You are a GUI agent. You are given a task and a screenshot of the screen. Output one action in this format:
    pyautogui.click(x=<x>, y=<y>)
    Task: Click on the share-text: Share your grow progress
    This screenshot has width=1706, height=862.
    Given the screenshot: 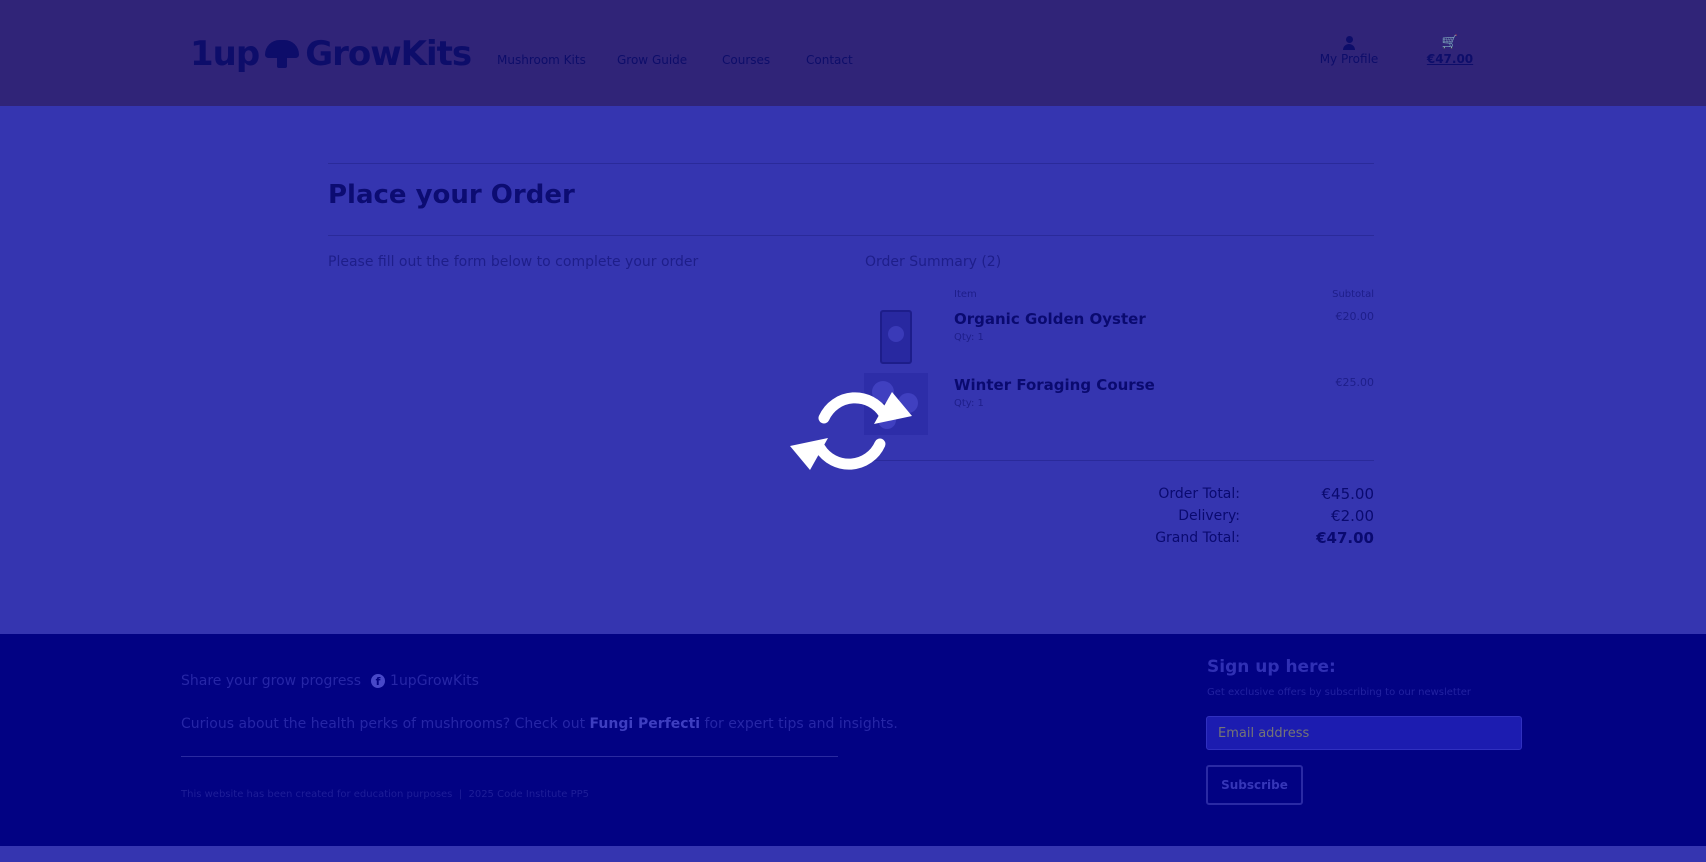 What is the action you would take?
    pyautogui.click(x=271, y=681)
    